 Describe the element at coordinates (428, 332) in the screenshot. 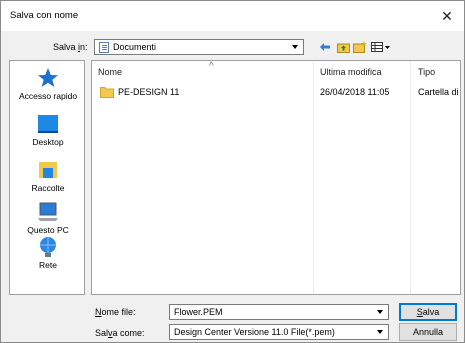

I see `cancel-button: Annulla` at that location.